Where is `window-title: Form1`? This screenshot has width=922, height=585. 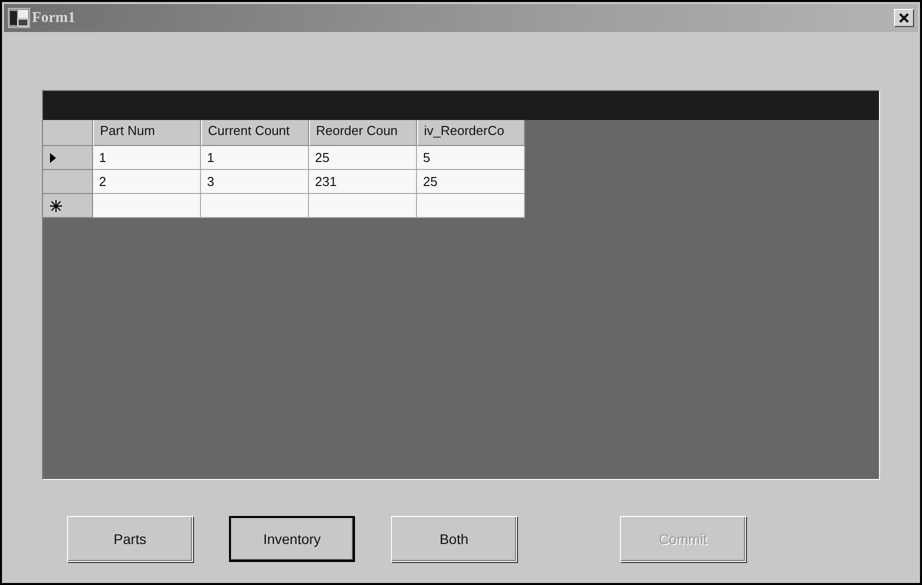 window-title: Form1 is located at coordinates (54, 18).